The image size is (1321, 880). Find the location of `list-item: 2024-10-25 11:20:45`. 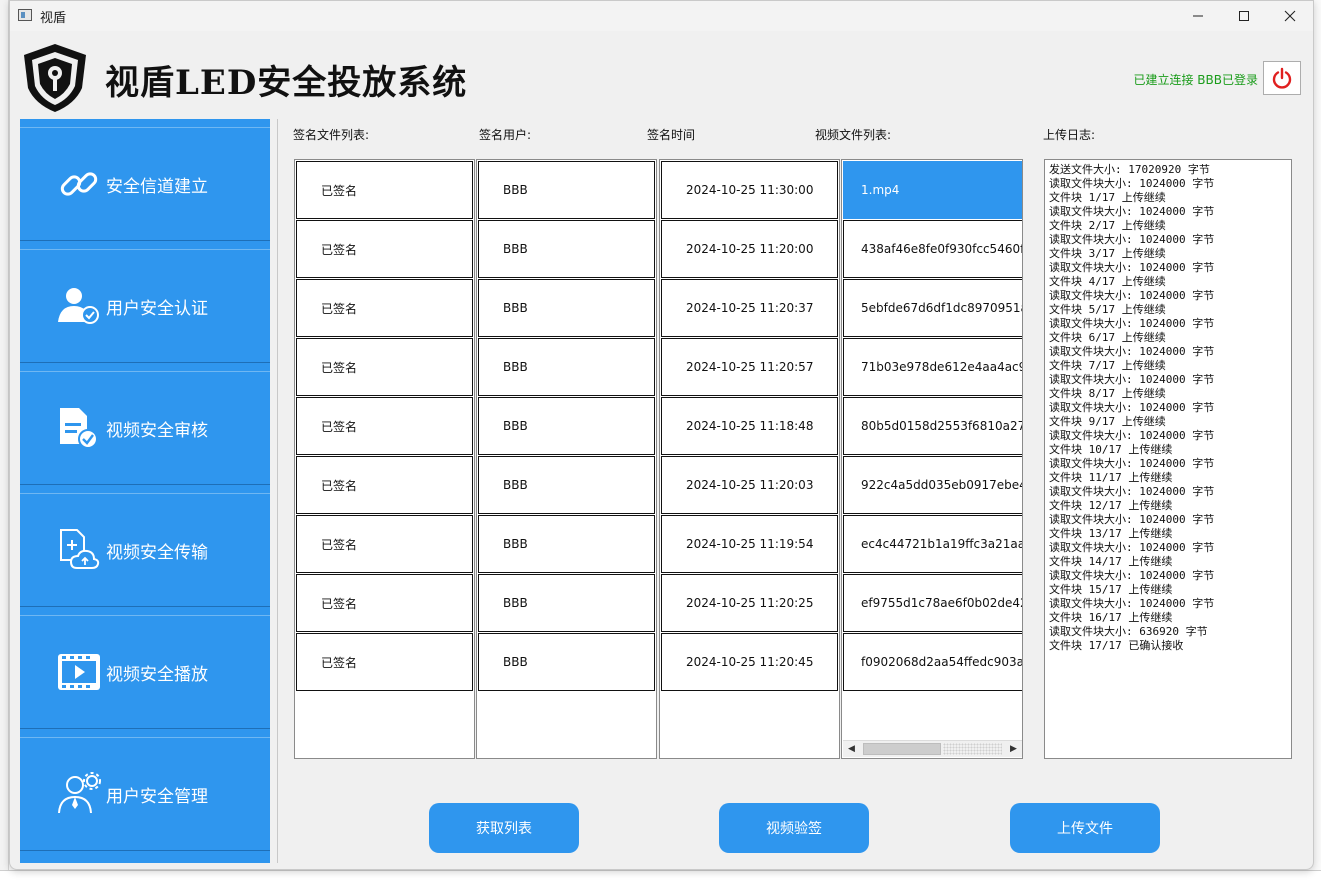

list-item: 2024-10-25 11:20:45 is located at coordinates (749, 662).